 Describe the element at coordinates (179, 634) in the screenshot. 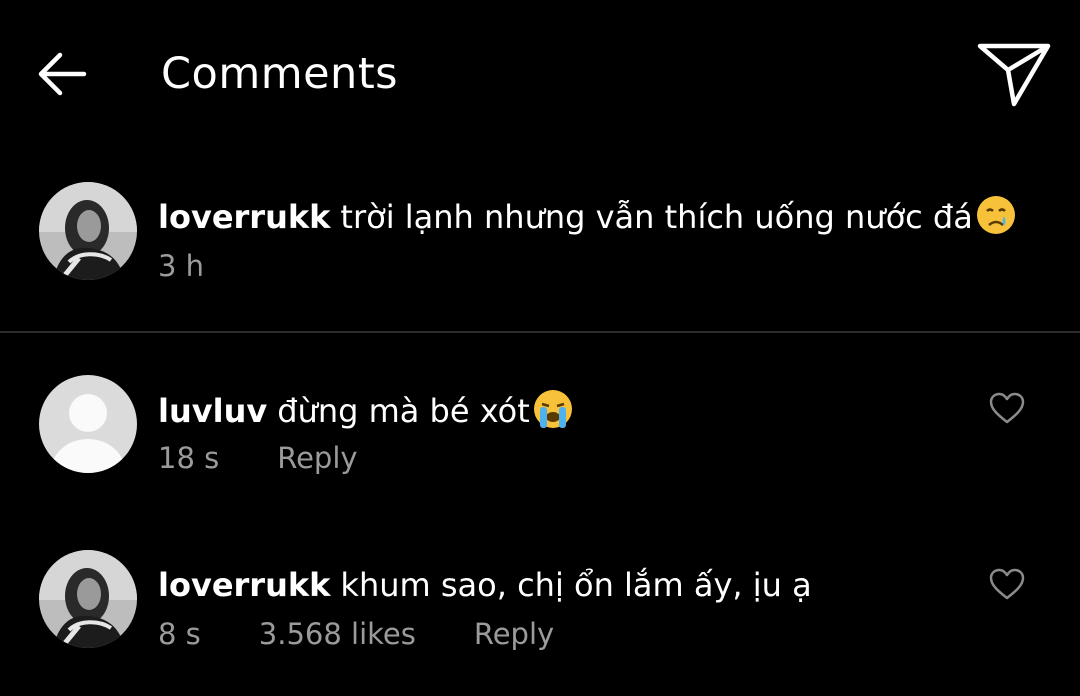

I see `comment-time: 8 s` at that location.